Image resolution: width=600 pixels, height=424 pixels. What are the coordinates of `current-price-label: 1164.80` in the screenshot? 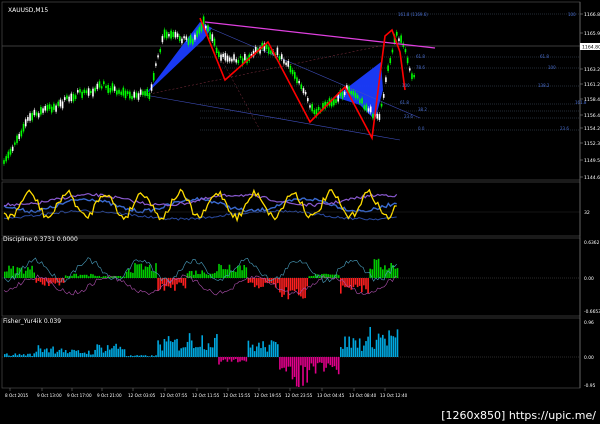 It's located at (591, 48).